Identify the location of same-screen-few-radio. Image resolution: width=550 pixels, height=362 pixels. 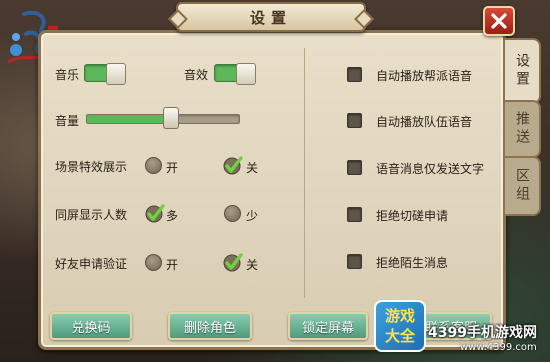
(232, 213).